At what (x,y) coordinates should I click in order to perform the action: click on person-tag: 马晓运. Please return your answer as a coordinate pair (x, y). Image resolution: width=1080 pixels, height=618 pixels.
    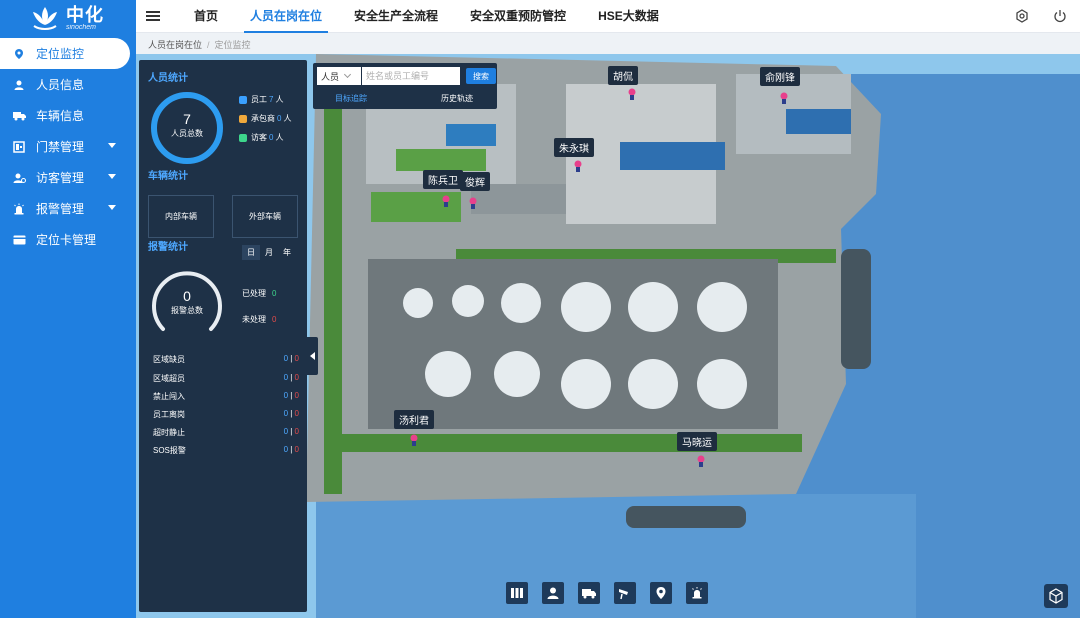
    Looking at the image, I should click on (697, 441).